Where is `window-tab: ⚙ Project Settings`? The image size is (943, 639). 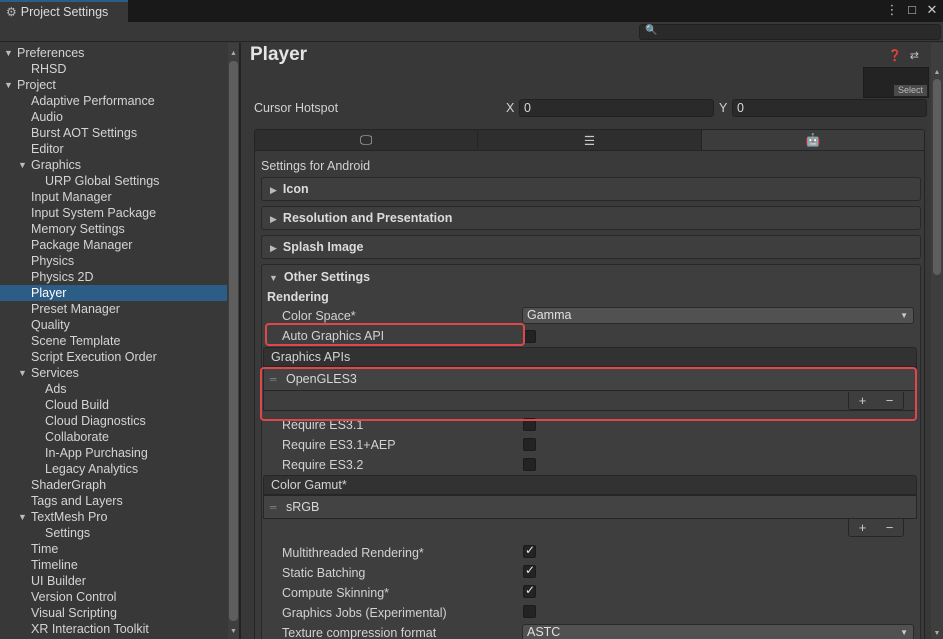
window-tab: ⚙ Project Settings is located at coordinates (64, 11).